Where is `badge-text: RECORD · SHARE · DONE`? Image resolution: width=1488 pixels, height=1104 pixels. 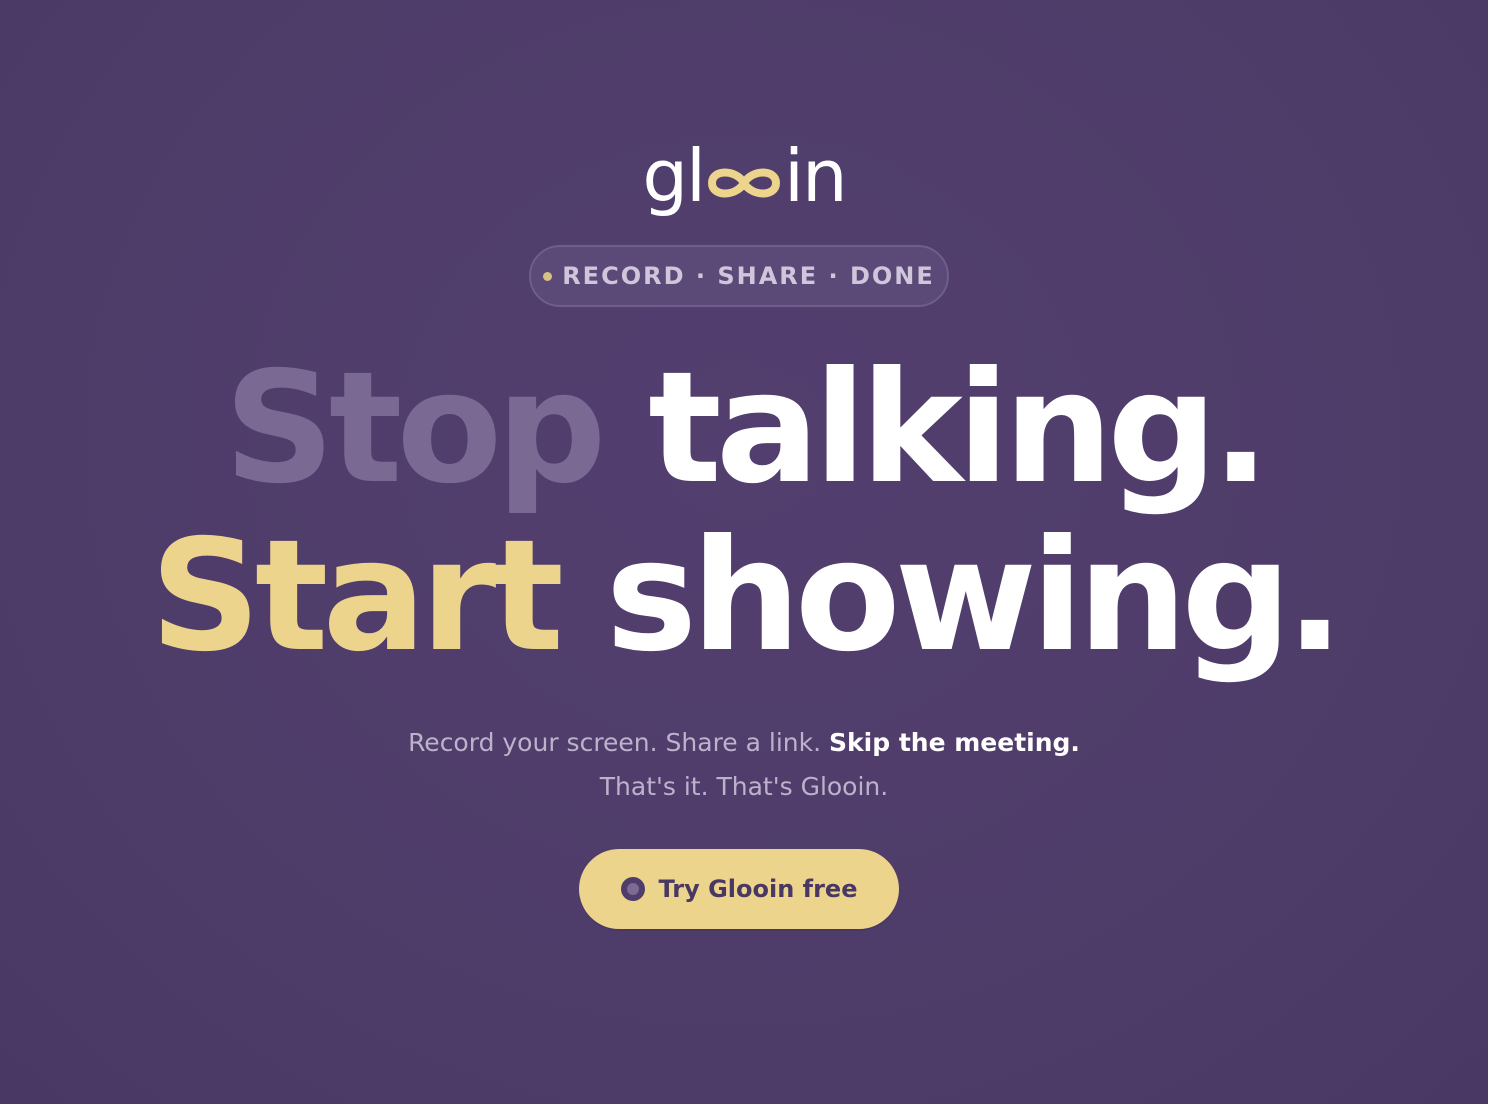 badge-text: RECORD · SHARE · DONE is located at coordinates (748, 276).